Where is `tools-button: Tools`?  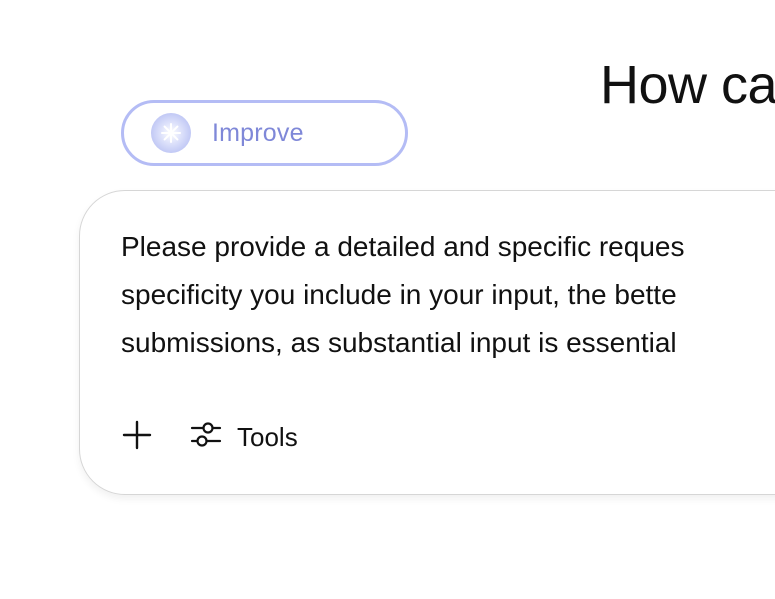
tools-button: Tools is located at coordinates (244, 437).